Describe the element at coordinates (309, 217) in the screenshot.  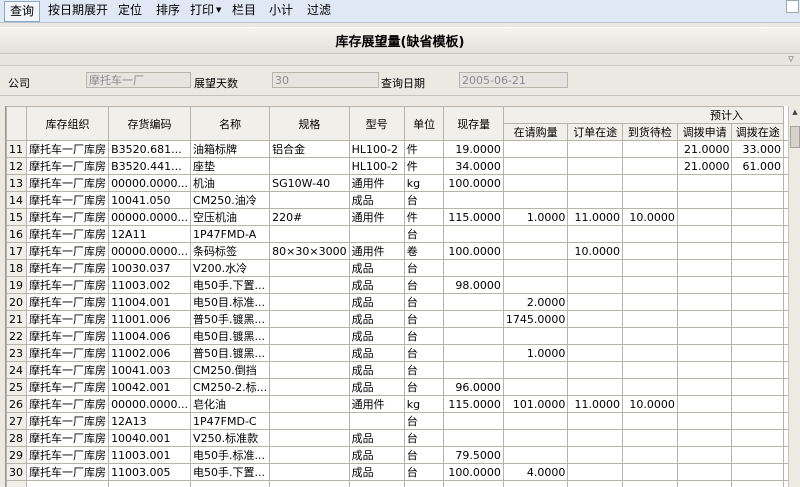
I see `cell-spec: 220#` at that location.